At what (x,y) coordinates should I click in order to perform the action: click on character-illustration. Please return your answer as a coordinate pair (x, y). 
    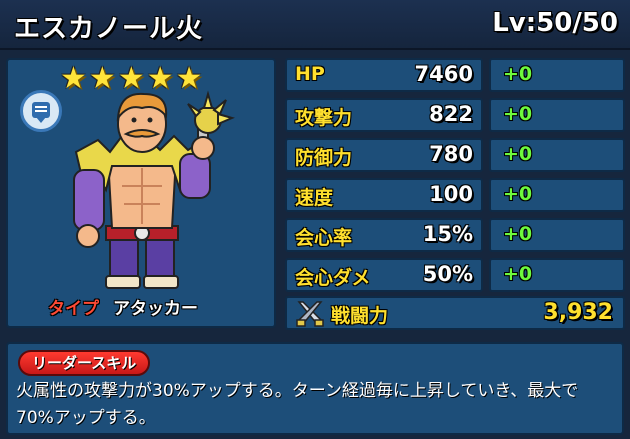
    Looking at the image, I should click on (154, 189).